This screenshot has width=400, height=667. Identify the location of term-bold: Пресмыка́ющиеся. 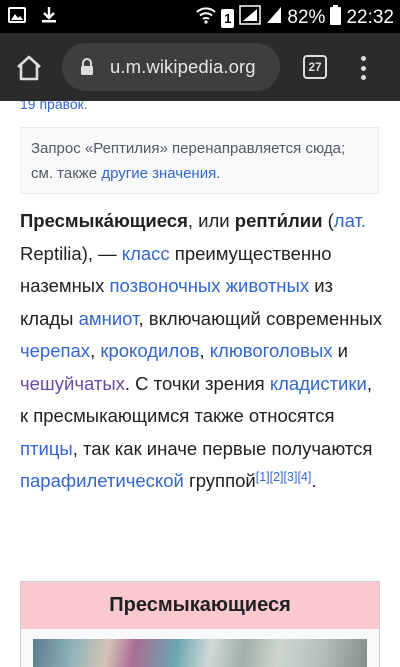
(104, 220).